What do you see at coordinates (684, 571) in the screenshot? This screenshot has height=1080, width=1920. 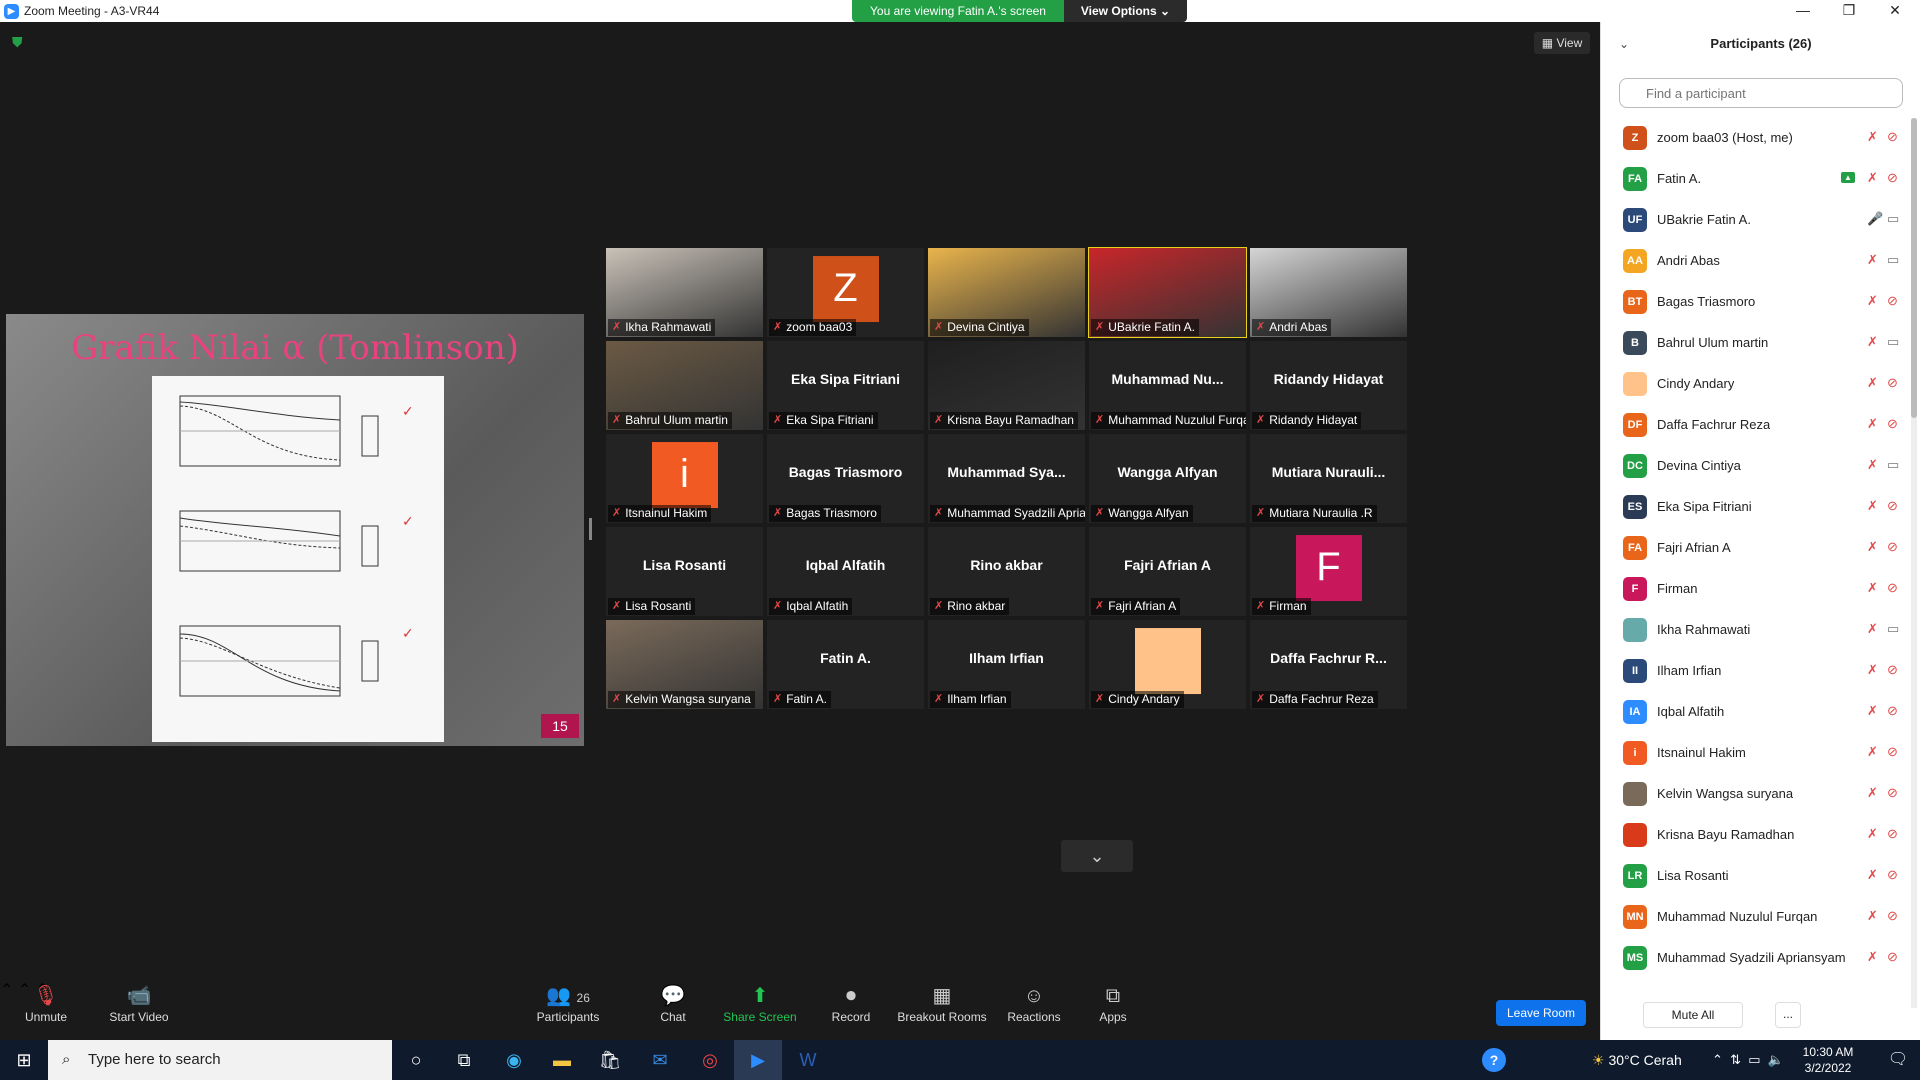 I see `video-tile: Lisa Rosanti ✗ Lisa Rosanti` at bounding box center [684, 571].